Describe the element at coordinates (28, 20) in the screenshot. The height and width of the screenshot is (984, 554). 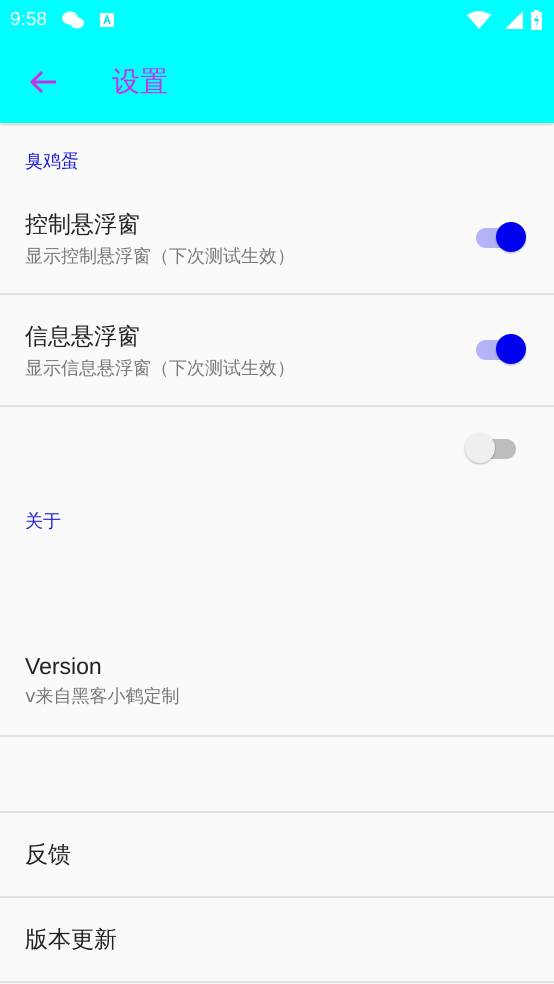
I see `status-time: 9:58` at that location.